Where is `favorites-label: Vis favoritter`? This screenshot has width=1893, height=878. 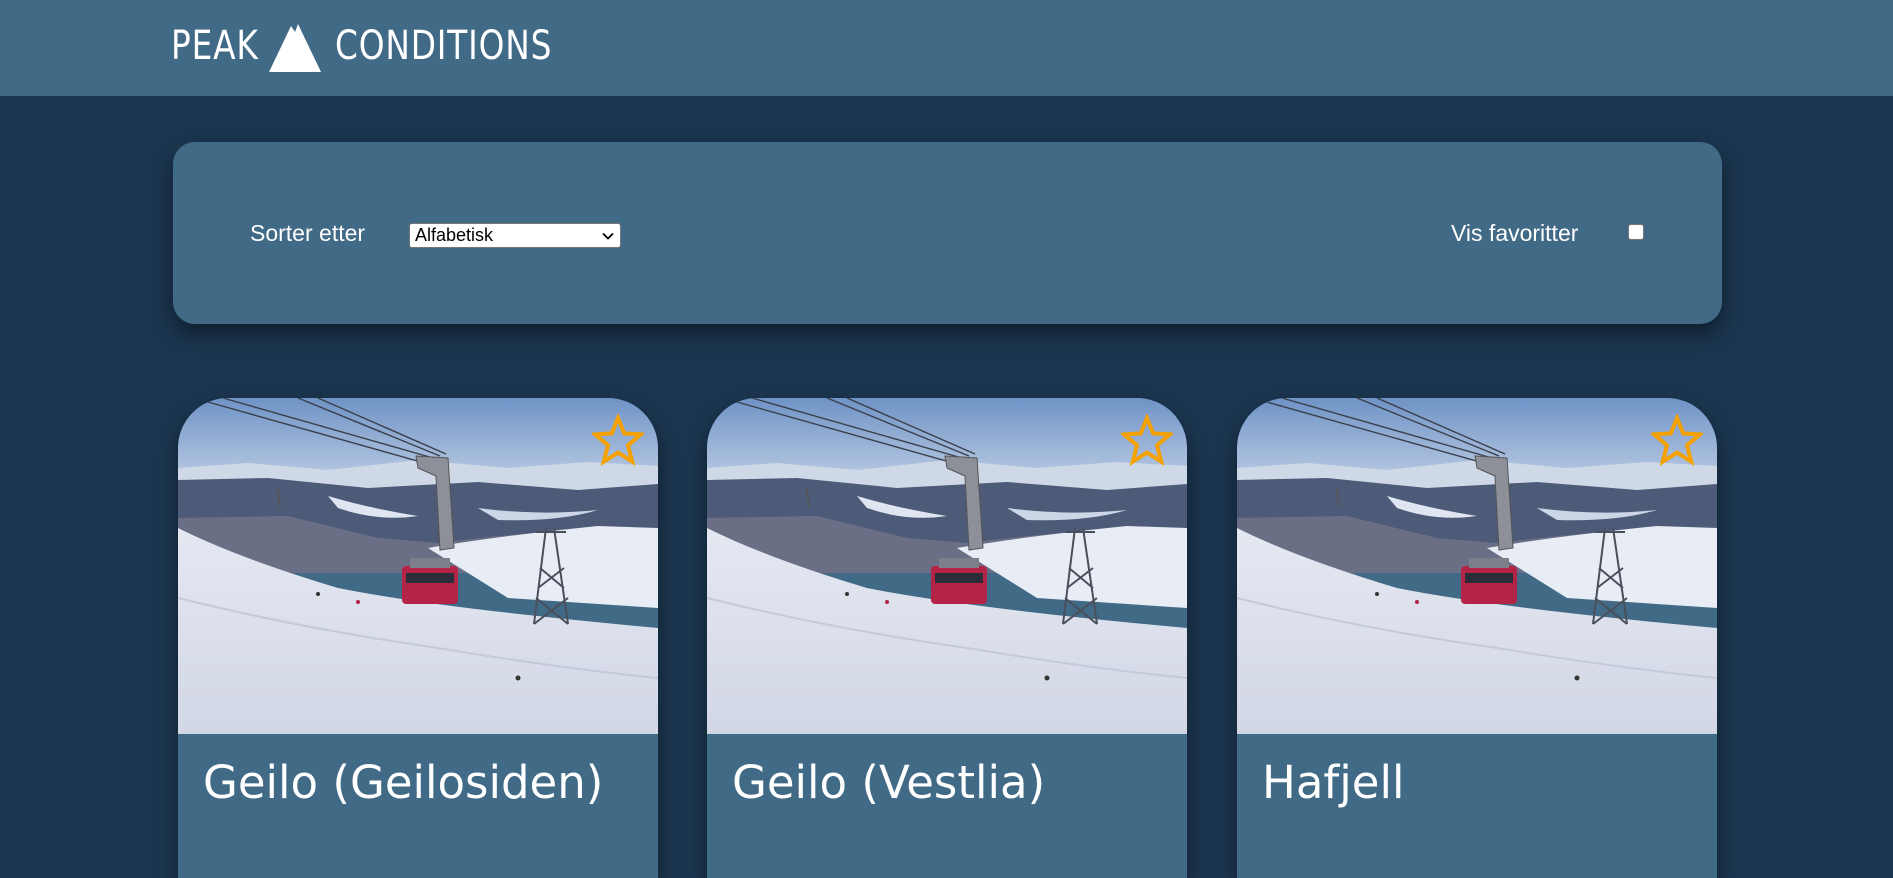
favorites-label: Vis favoritter is located at coordinates (1515, 233).